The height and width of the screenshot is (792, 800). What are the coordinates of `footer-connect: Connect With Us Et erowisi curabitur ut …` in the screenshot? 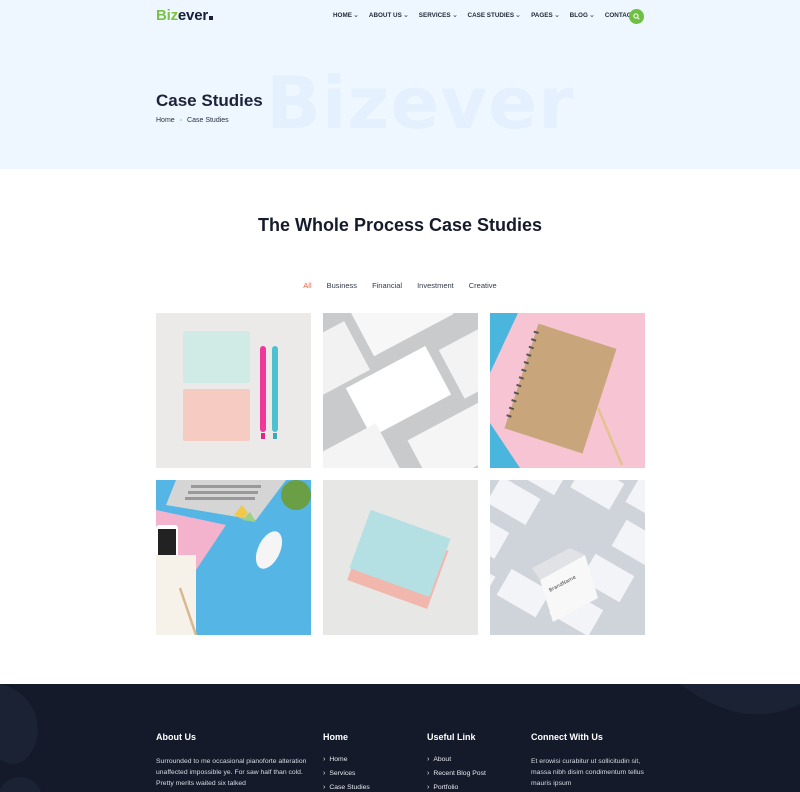 It's located at (588, 760).